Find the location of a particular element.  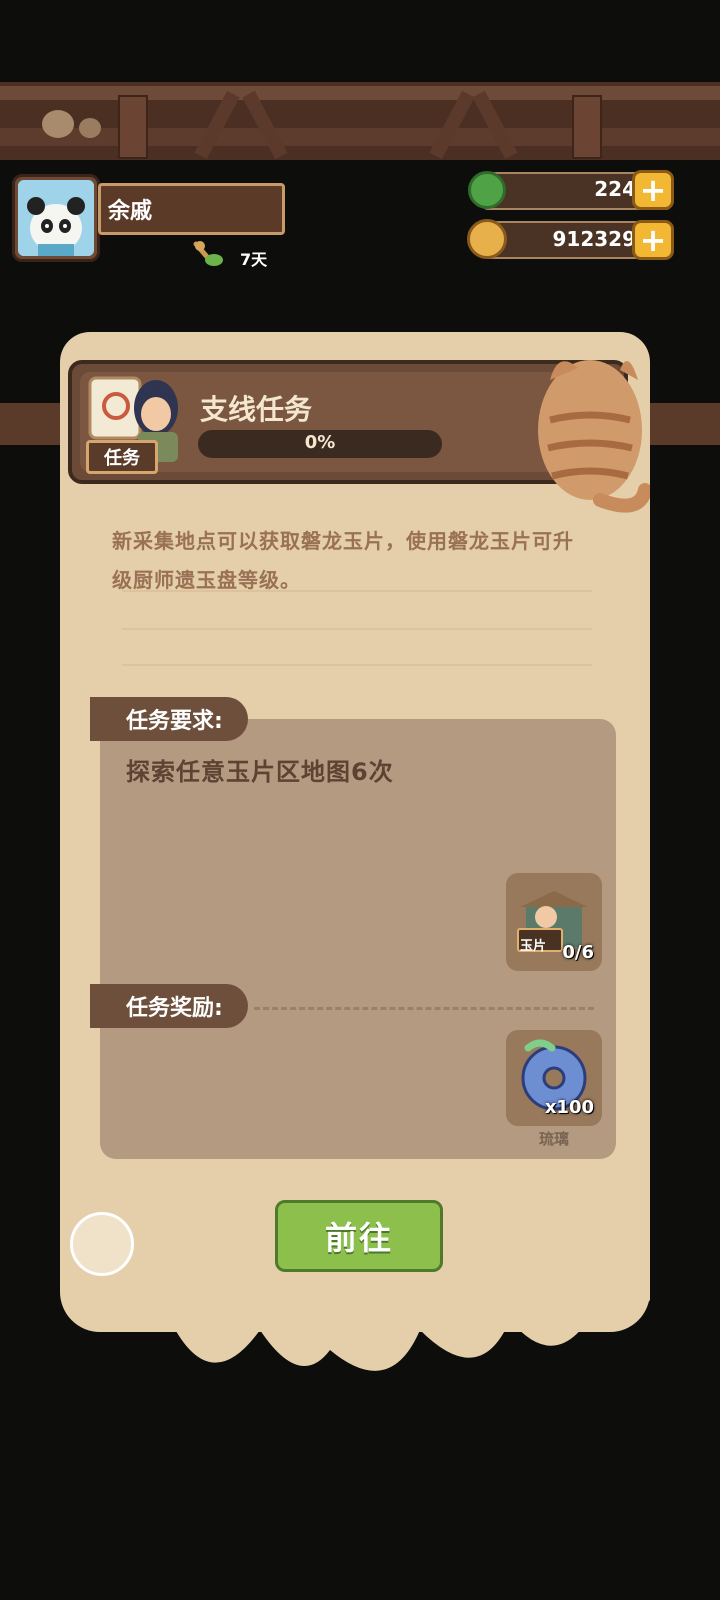

jade-amount: 224 is located at coordinates (615, 189).